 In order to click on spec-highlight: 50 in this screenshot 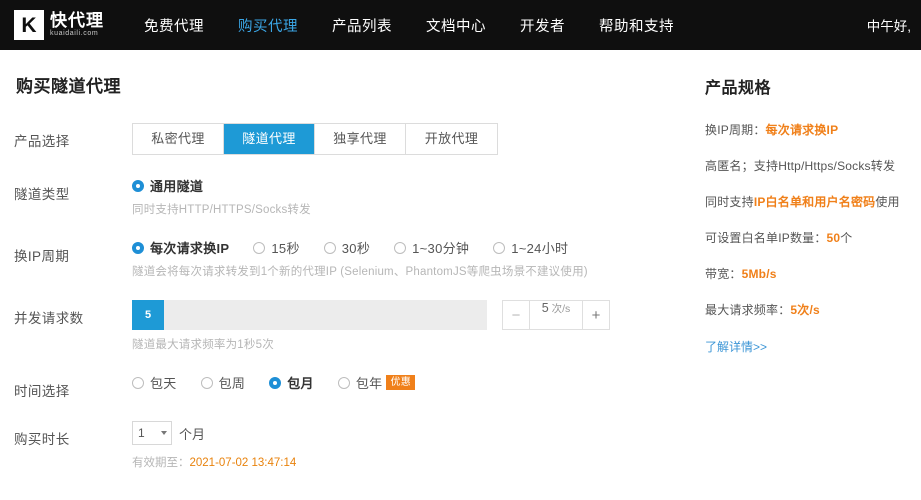, I will do `click(833, 238)`.